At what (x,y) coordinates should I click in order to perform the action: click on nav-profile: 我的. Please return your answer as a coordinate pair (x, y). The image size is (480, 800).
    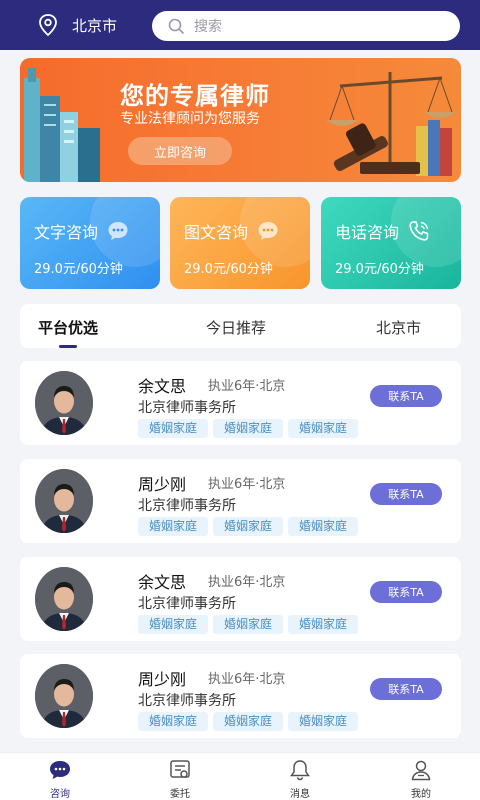
    Looking at the image, I should click on (421, 779).